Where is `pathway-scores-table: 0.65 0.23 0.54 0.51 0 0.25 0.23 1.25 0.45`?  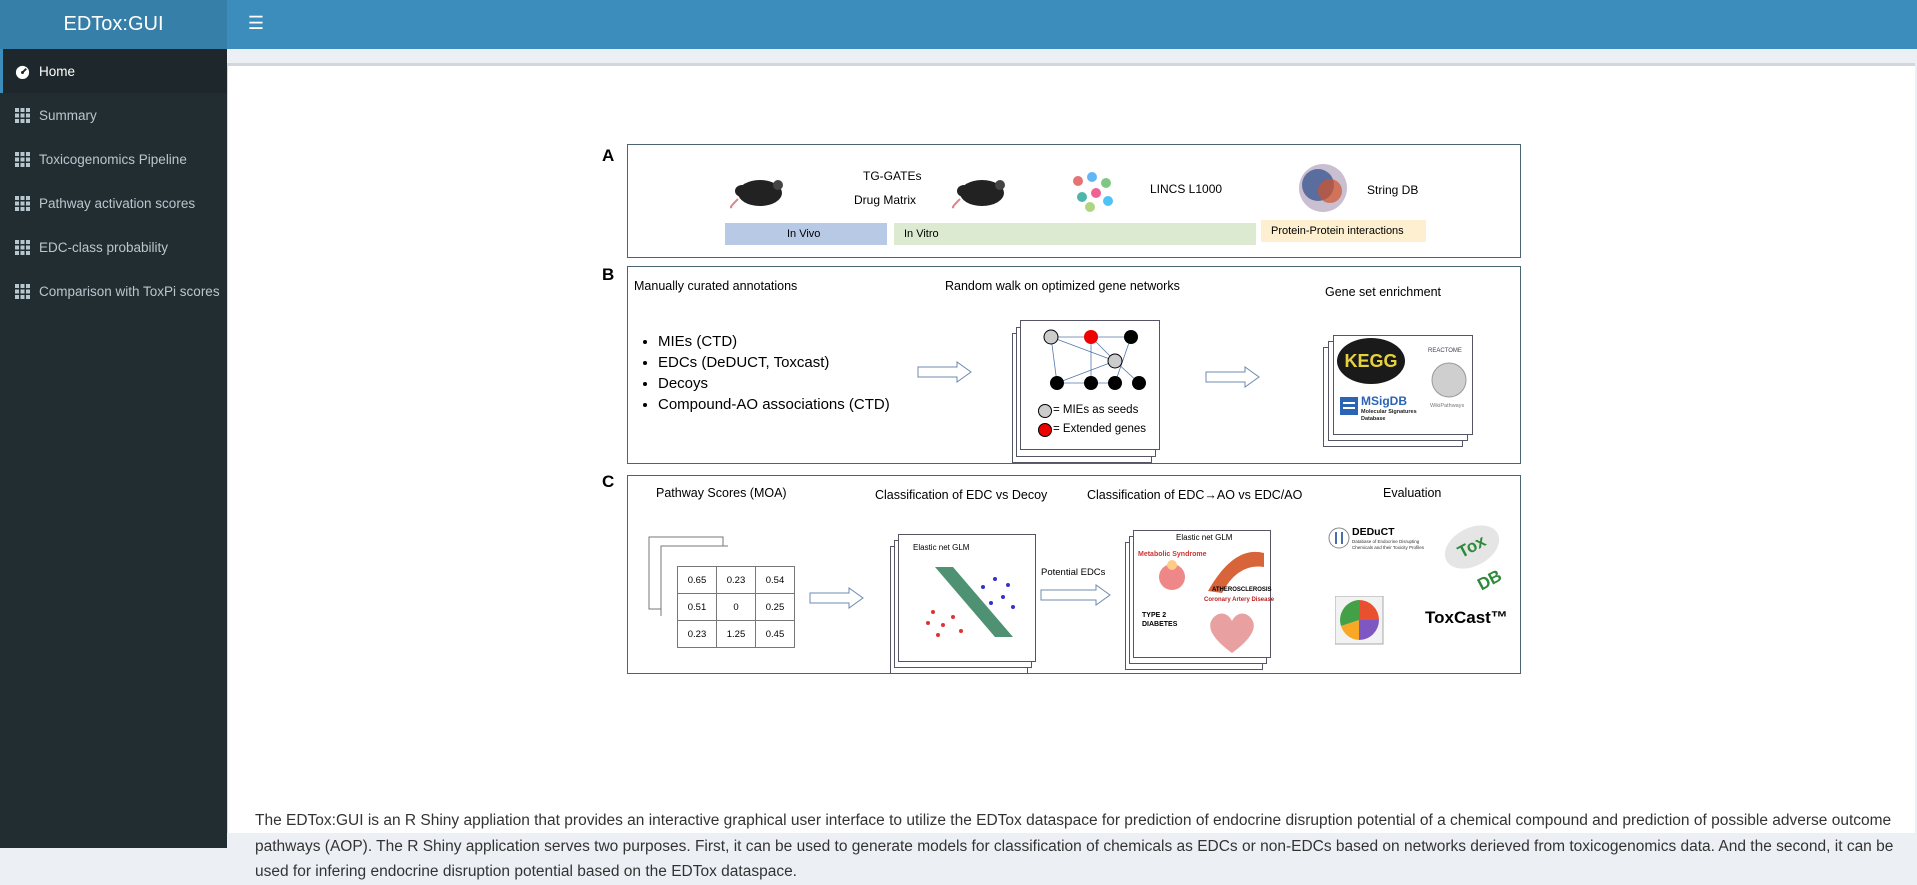
pathway-scores-table: 0.65 0.23 0.54 0.51 0 0.25 0.23 1.25 0.45 is located at coordinates (736, 607).